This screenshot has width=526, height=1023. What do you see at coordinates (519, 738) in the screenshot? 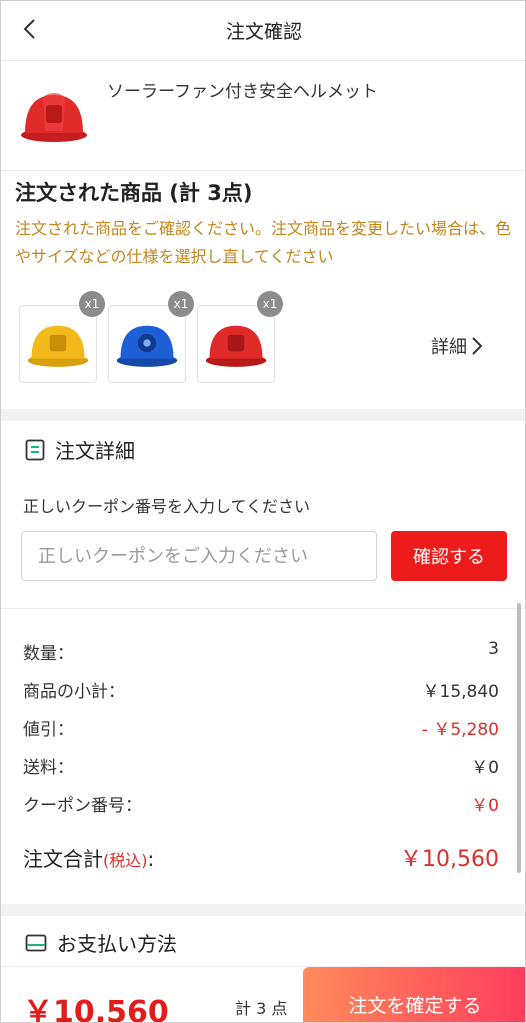
I see `scrollbar` at bounding box center [519, 738].